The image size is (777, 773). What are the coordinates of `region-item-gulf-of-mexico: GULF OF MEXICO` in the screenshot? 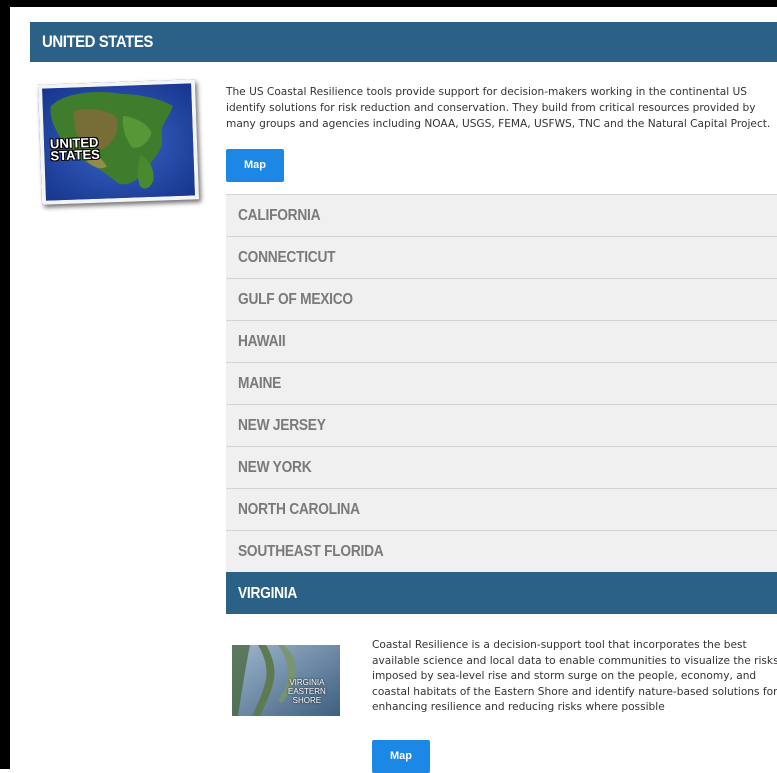 It's located at (501, 299).